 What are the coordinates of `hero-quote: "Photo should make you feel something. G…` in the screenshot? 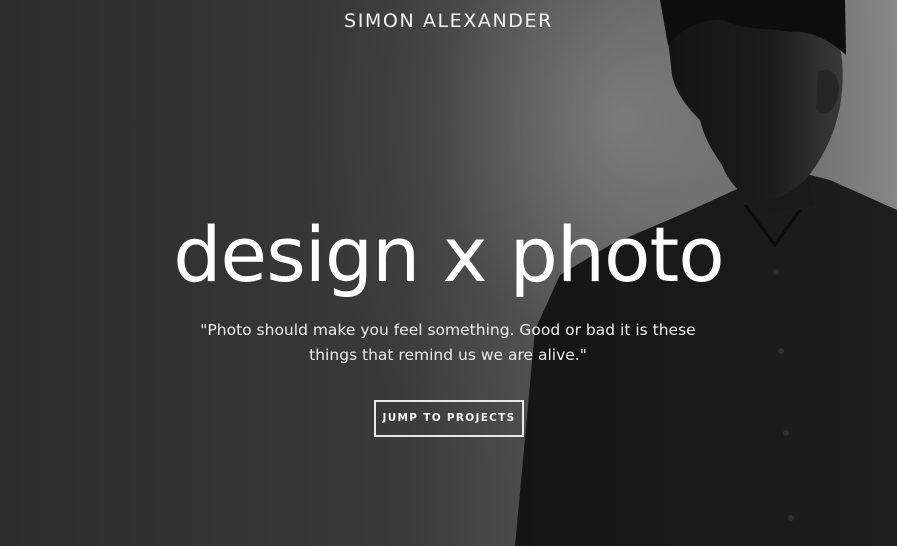 It's located at (448, 342).